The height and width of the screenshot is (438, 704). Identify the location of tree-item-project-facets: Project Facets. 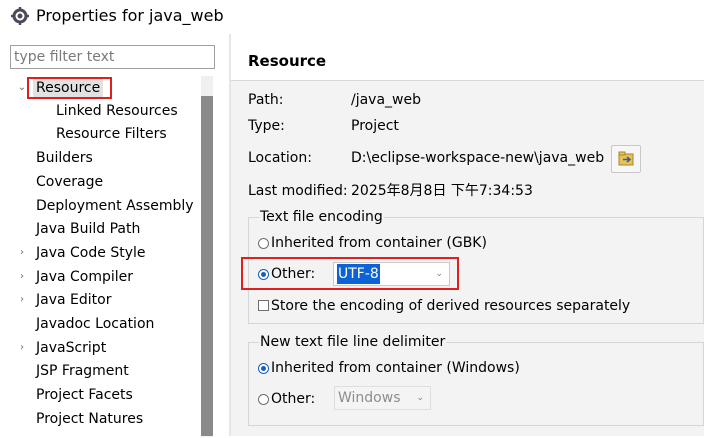
(84, 395).